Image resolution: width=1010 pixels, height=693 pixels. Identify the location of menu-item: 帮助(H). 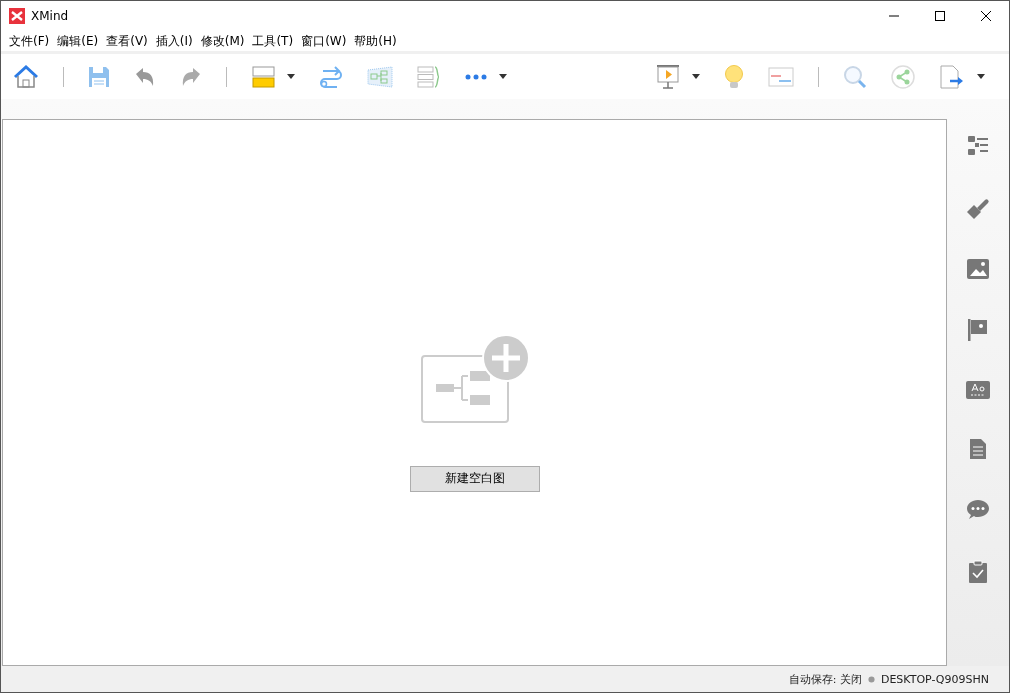
(375, 41).